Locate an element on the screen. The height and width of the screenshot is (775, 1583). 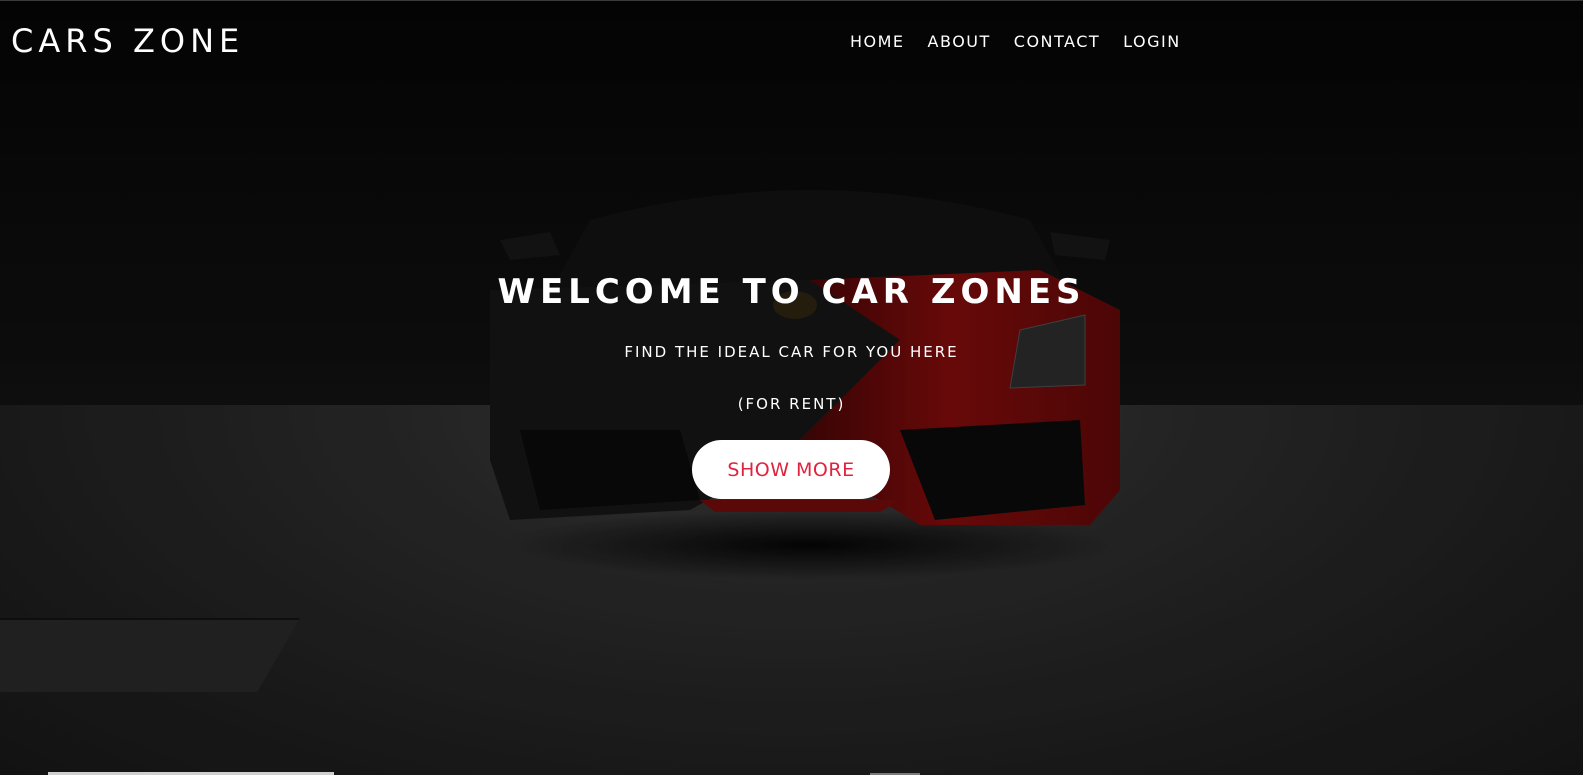
hero-note: (FOR RENT) is located at coordinates (791, 404).